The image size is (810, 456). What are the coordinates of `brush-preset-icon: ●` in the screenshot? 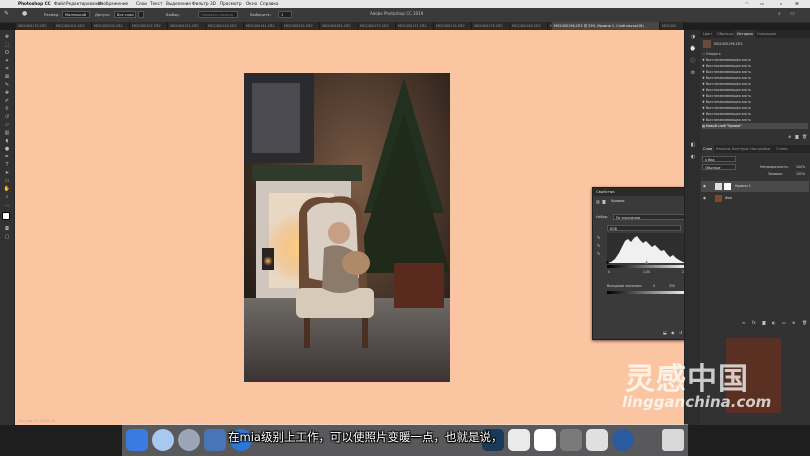 It's located at (24, 13).